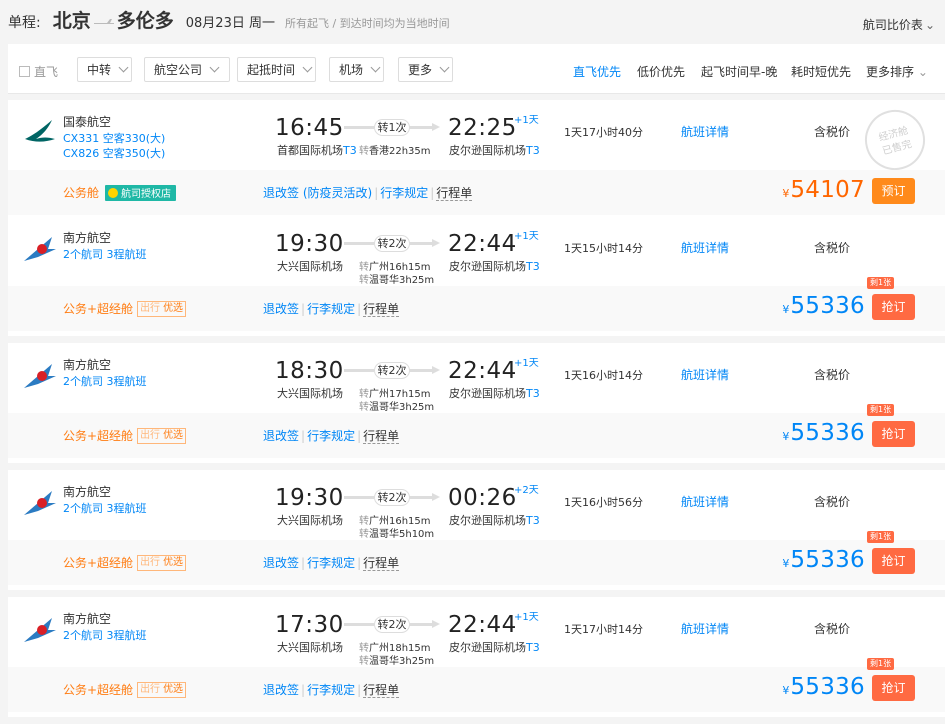 The image size is (945, 724). I want to click on sort-duration-short: 耗时短优先, so click(821, 71).